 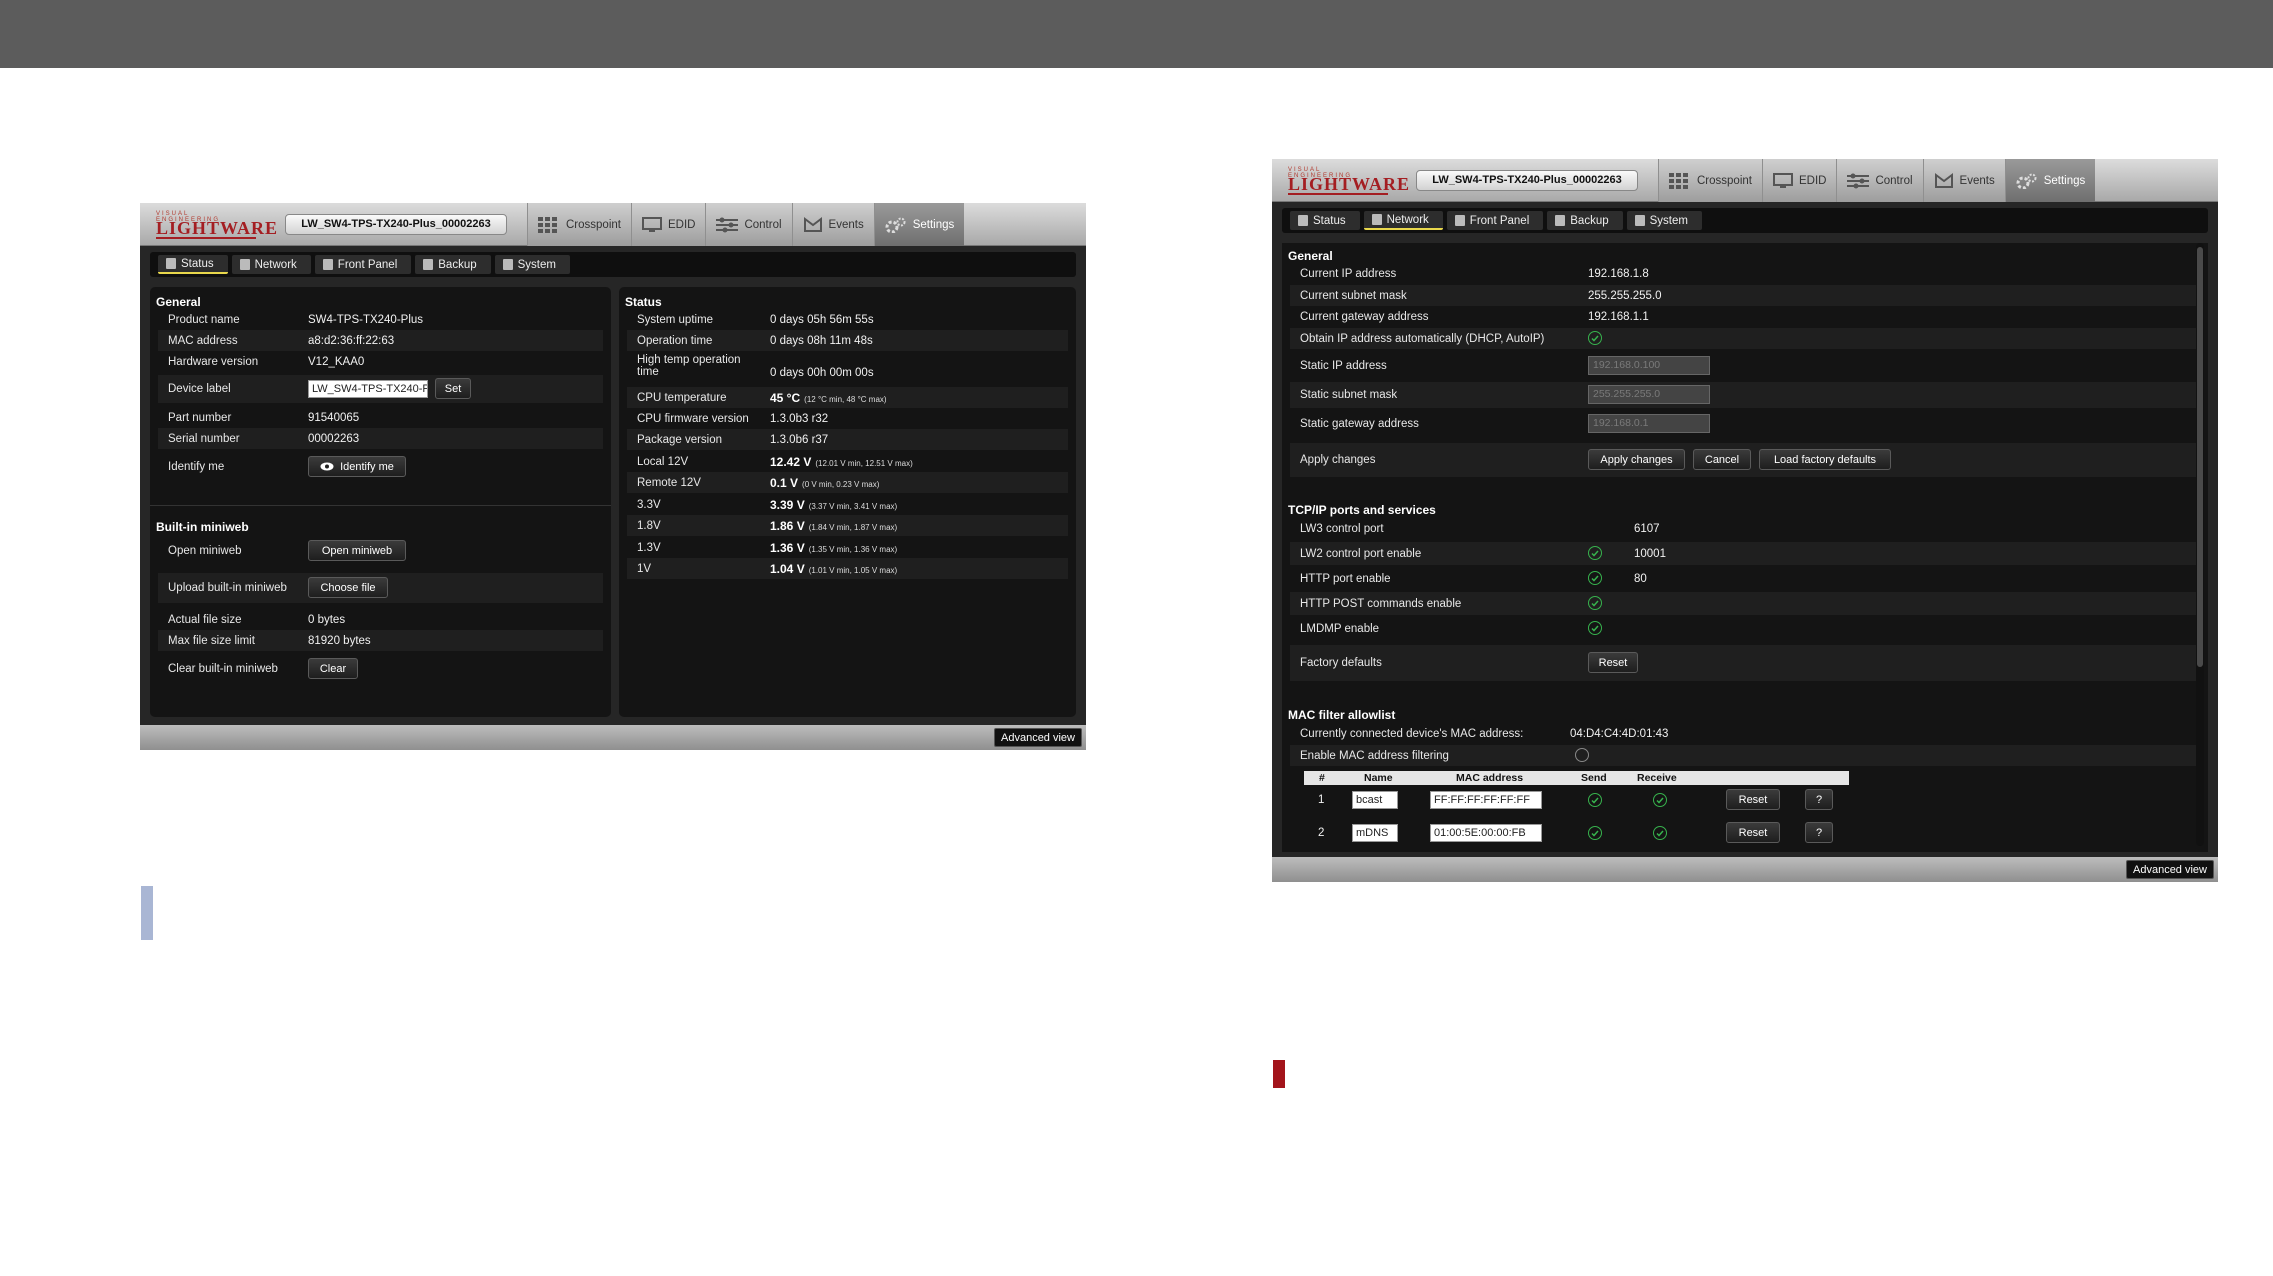 I want to click on static-ip-row: Static IP address 192.168.0.100, so click(x=1745, y=366).